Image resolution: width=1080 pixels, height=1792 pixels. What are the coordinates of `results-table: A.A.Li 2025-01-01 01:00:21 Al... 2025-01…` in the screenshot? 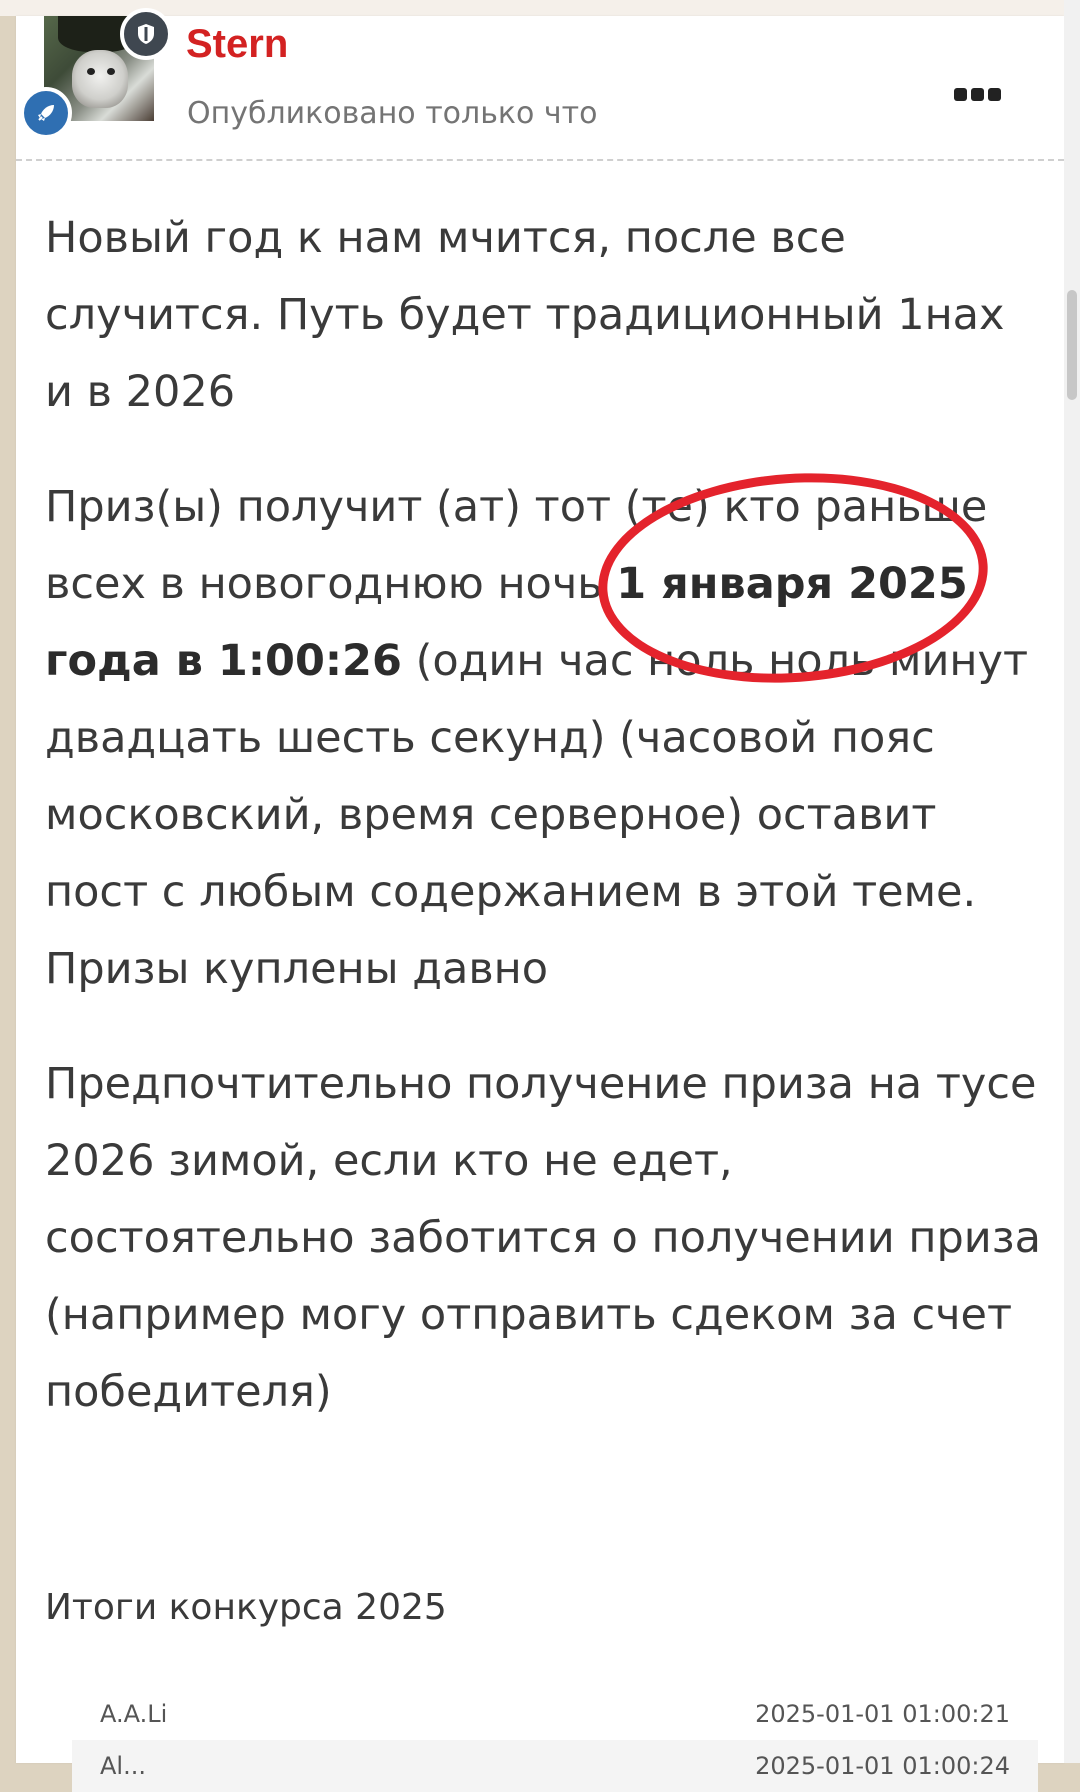 It's located at (555, 1740).